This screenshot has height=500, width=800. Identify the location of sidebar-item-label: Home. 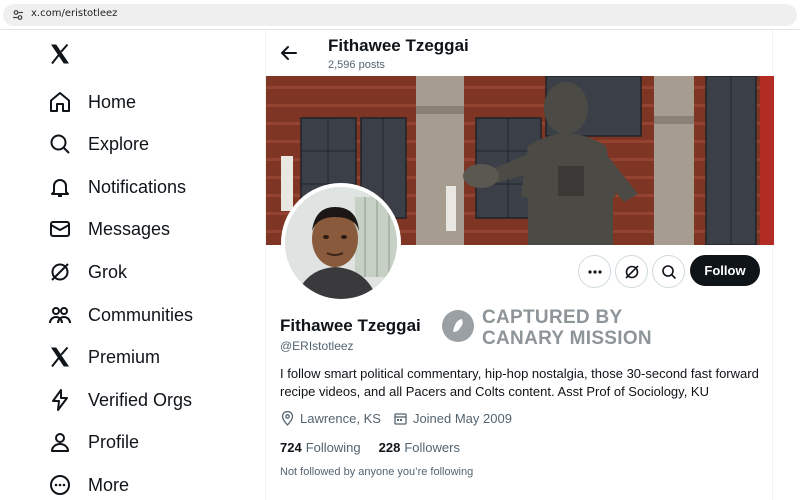
(112, 101).